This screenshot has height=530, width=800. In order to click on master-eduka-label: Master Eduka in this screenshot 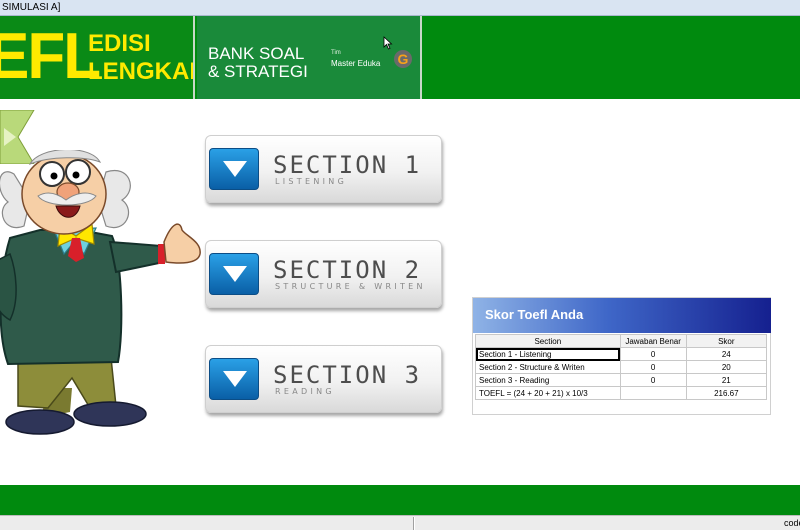, I will do `click(356, 63)`.